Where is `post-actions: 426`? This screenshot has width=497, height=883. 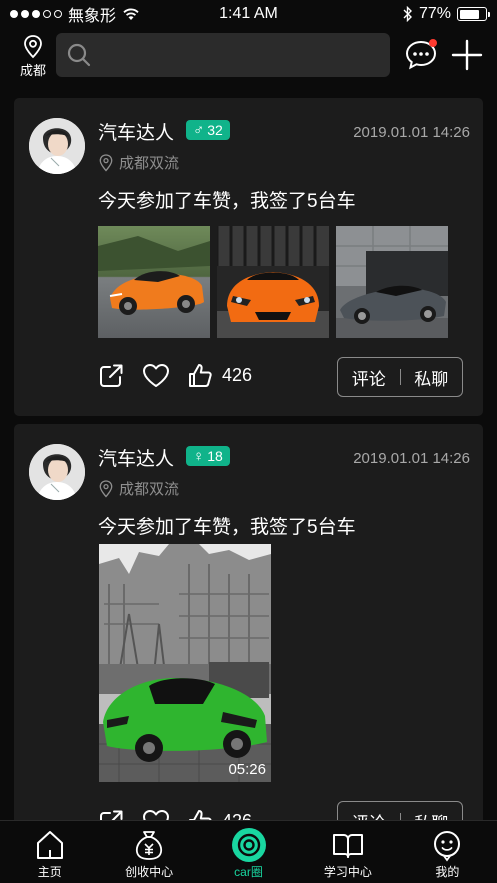
post-actions: 426 is located at coordinates (175, 375).